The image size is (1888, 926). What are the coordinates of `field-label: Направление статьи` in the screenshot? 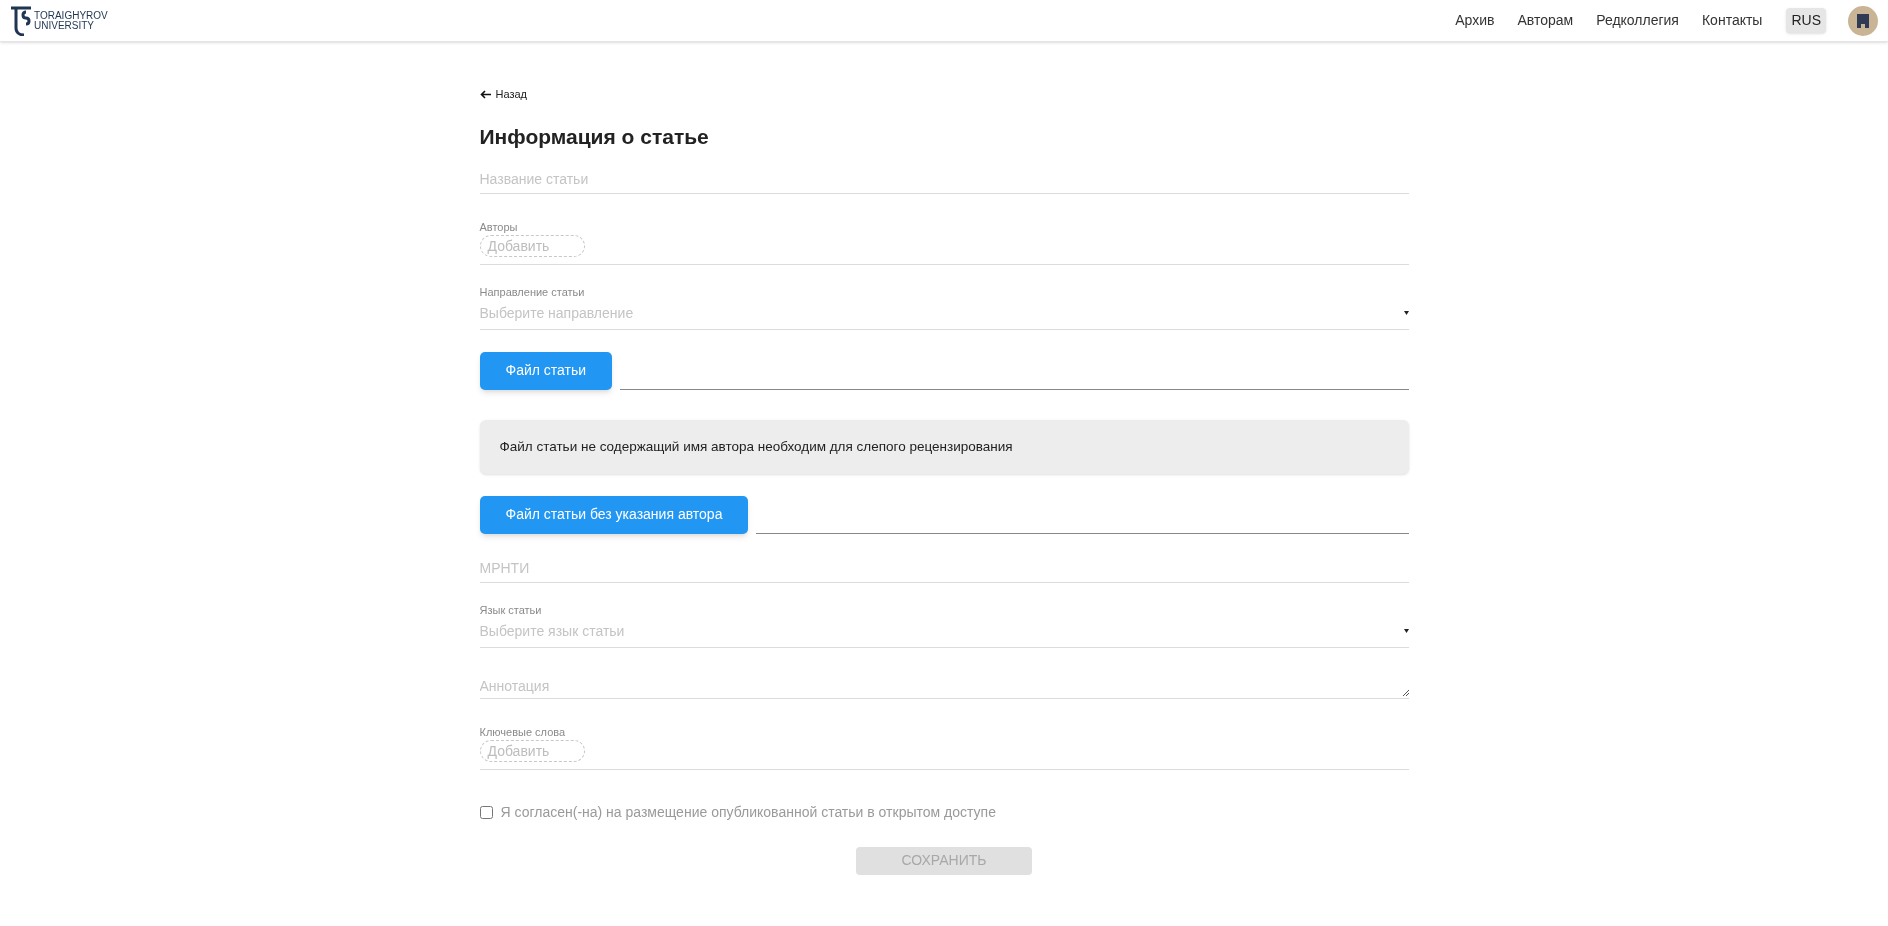 It's located at (532, 291).